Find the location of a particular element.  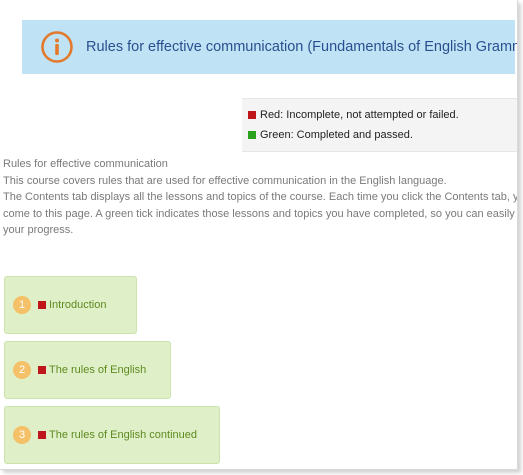

lesson-number-badge: 3 is located at coordinates (22, 435).